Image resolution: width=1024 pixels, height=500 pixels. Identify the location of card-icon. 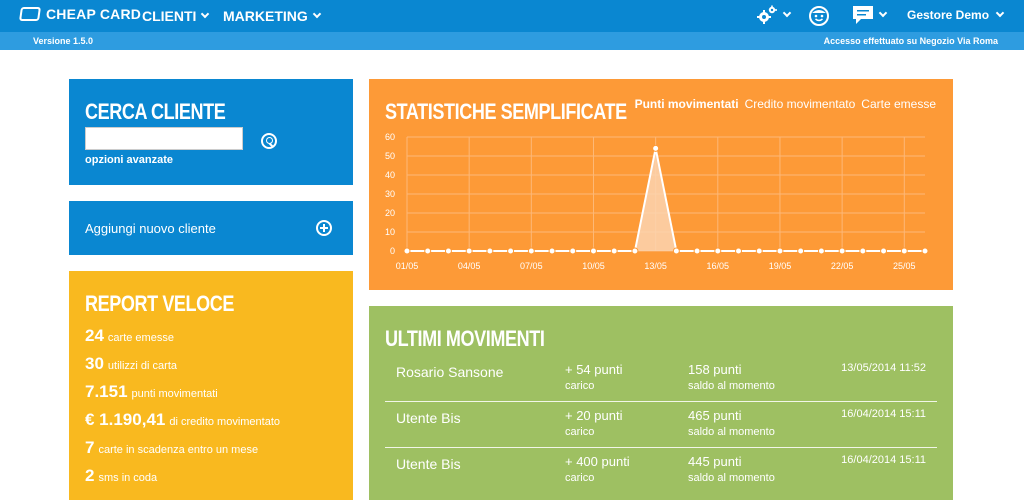
(30, 14).